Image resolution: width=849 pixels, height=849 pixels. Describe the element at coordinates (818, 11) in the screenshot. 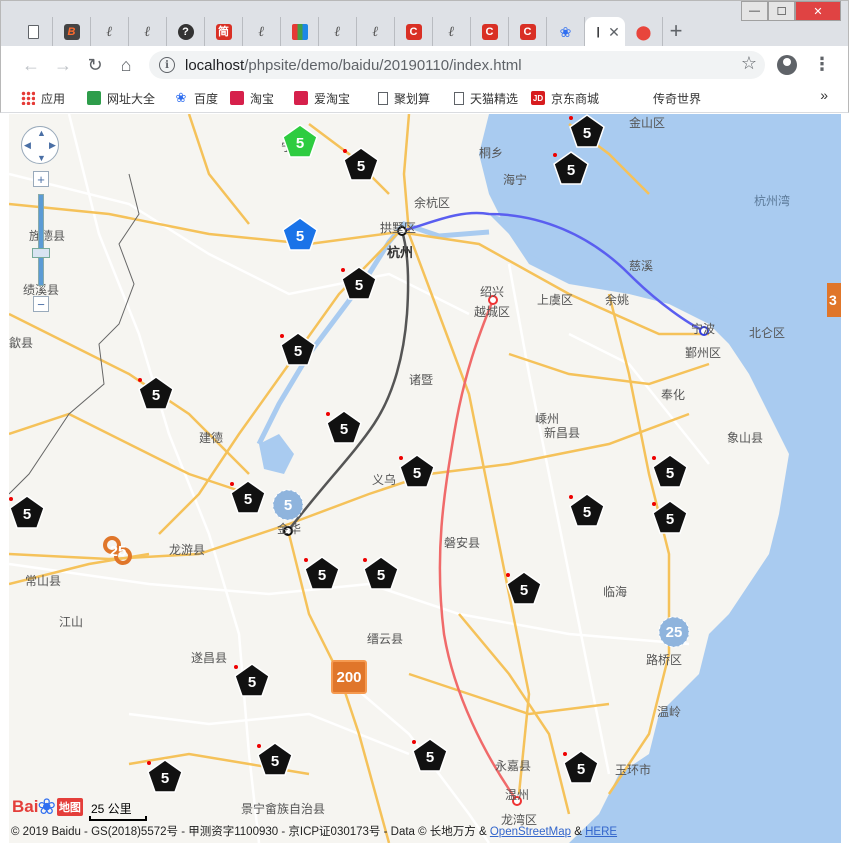

I see `close-window-button: ✕` at that location.